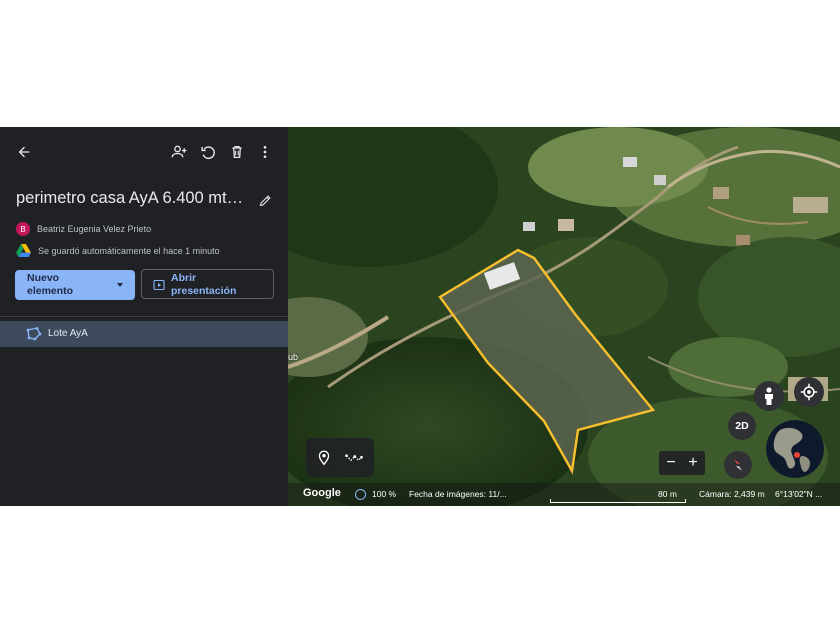  I want to click on add-placemark-button, so click(324, 458).